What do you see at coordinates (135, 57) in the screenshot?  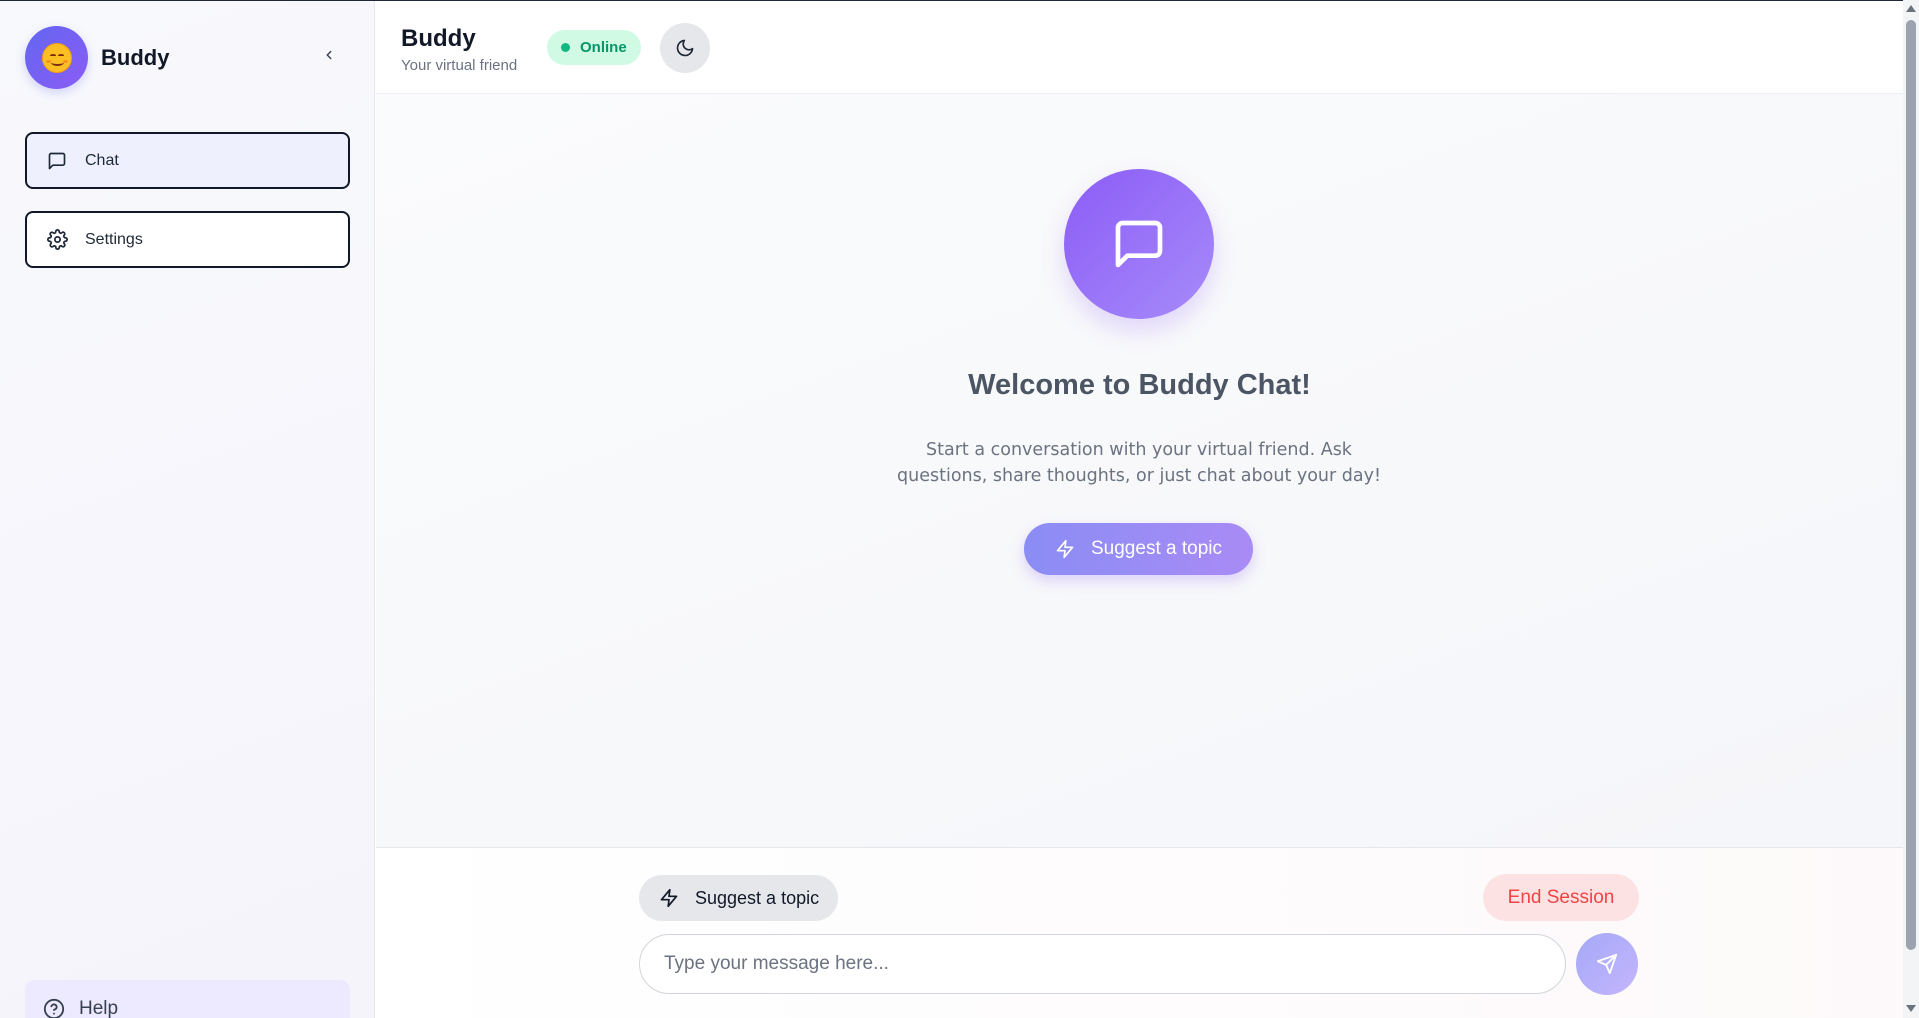 I see `brand-name: Buddy` at bounding box center [135, 57].